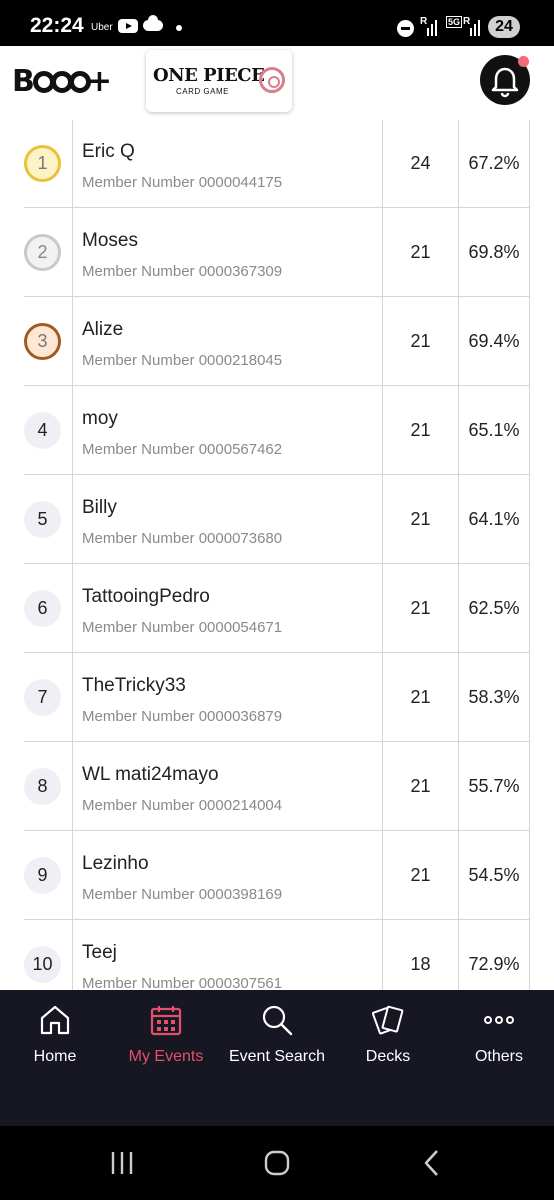 Image resolution: width=554 pixels, height=1200 pixels. I want to click on roaming-indicator-2: R, so click(467, 21).